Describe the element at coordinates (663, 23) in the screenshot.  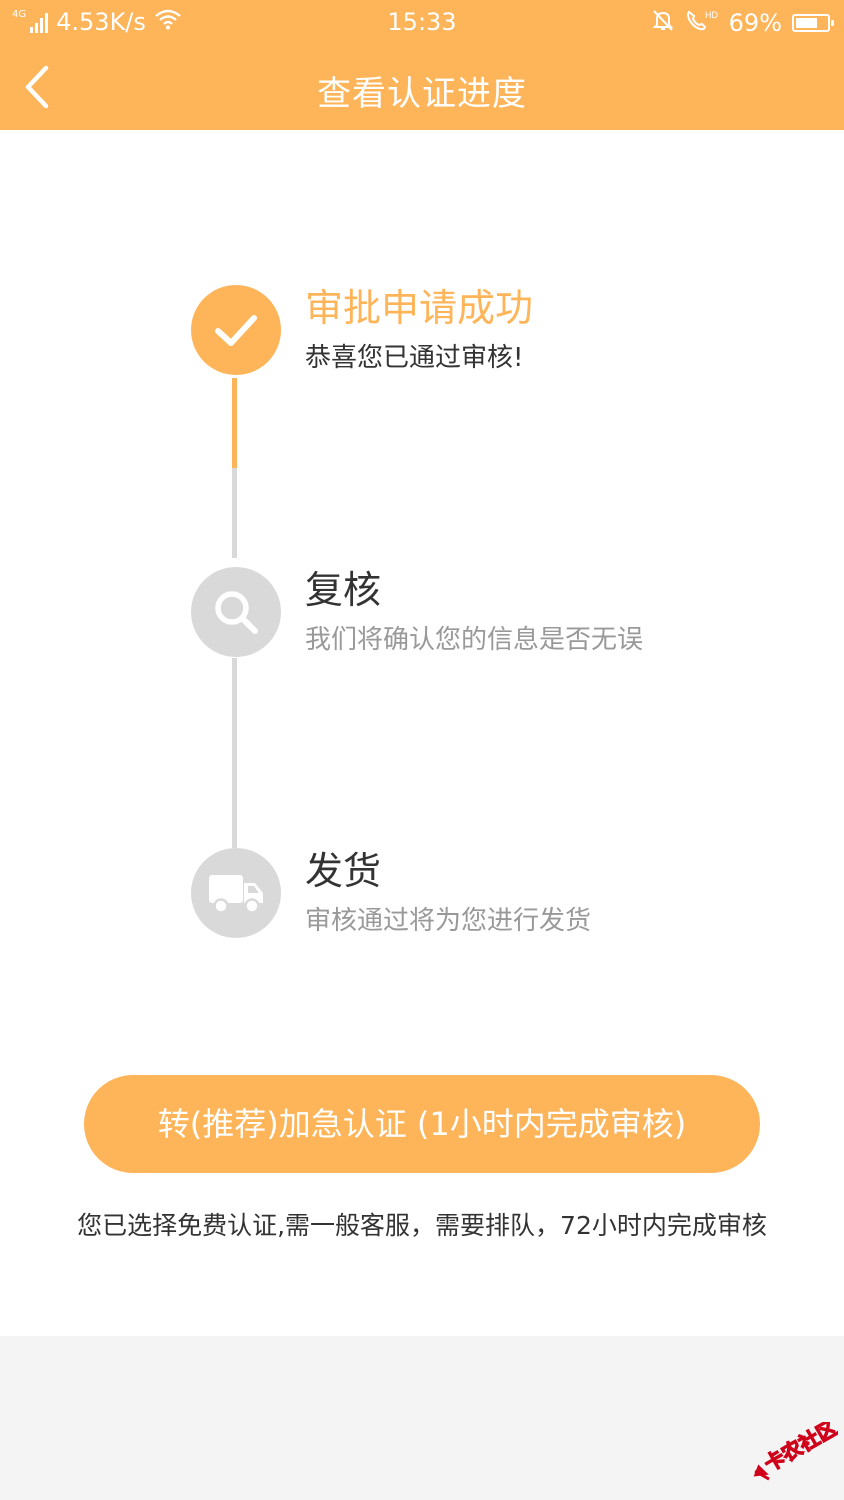
I see `mute-bell-icon` at that location.